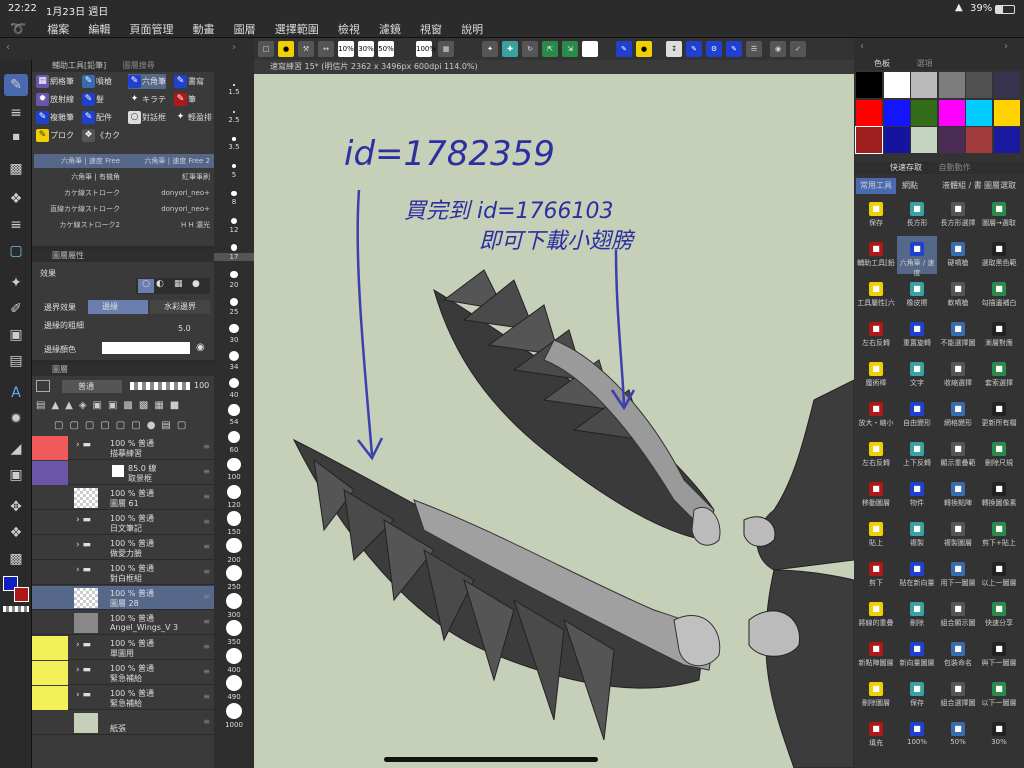  I want to click on subtool-sparkle: ✦ キラテ, so click(147, 99).